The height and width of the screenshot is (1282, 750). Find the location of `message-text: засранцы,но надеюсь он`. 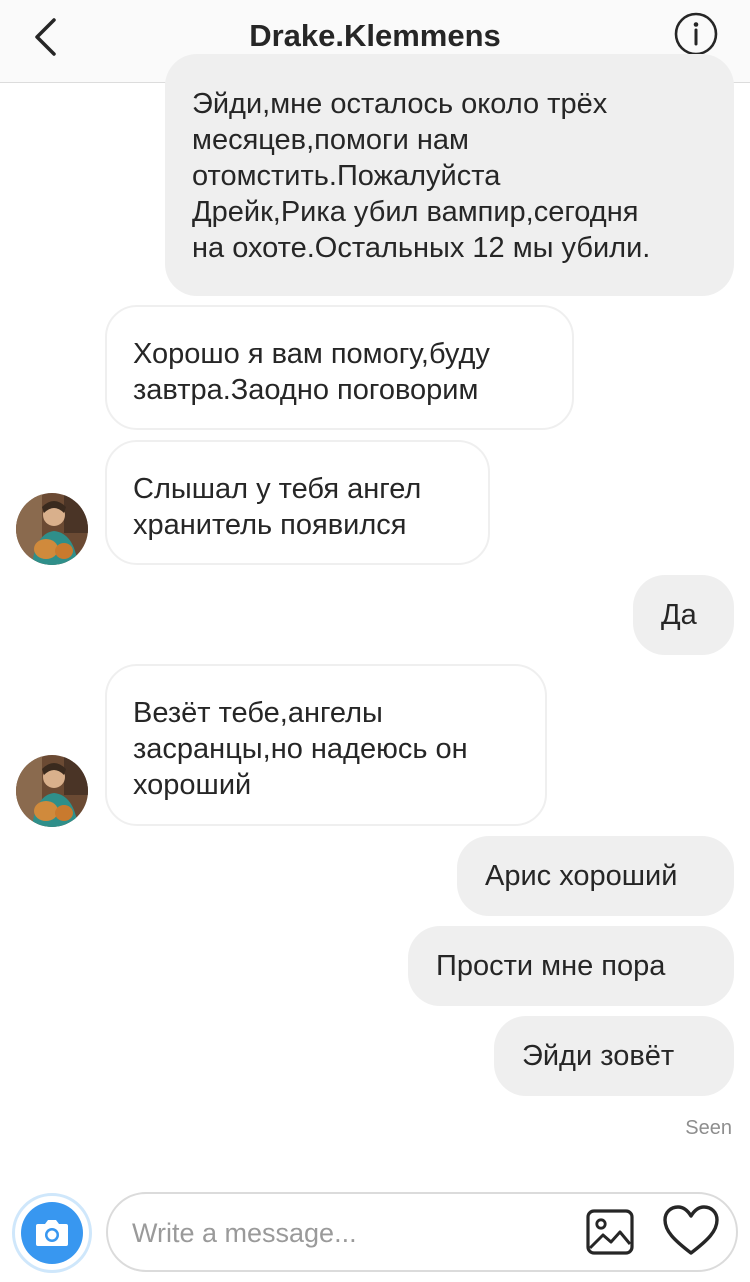

message-text: засранцы,но надеюсь он is located at coordinates (300, 749).